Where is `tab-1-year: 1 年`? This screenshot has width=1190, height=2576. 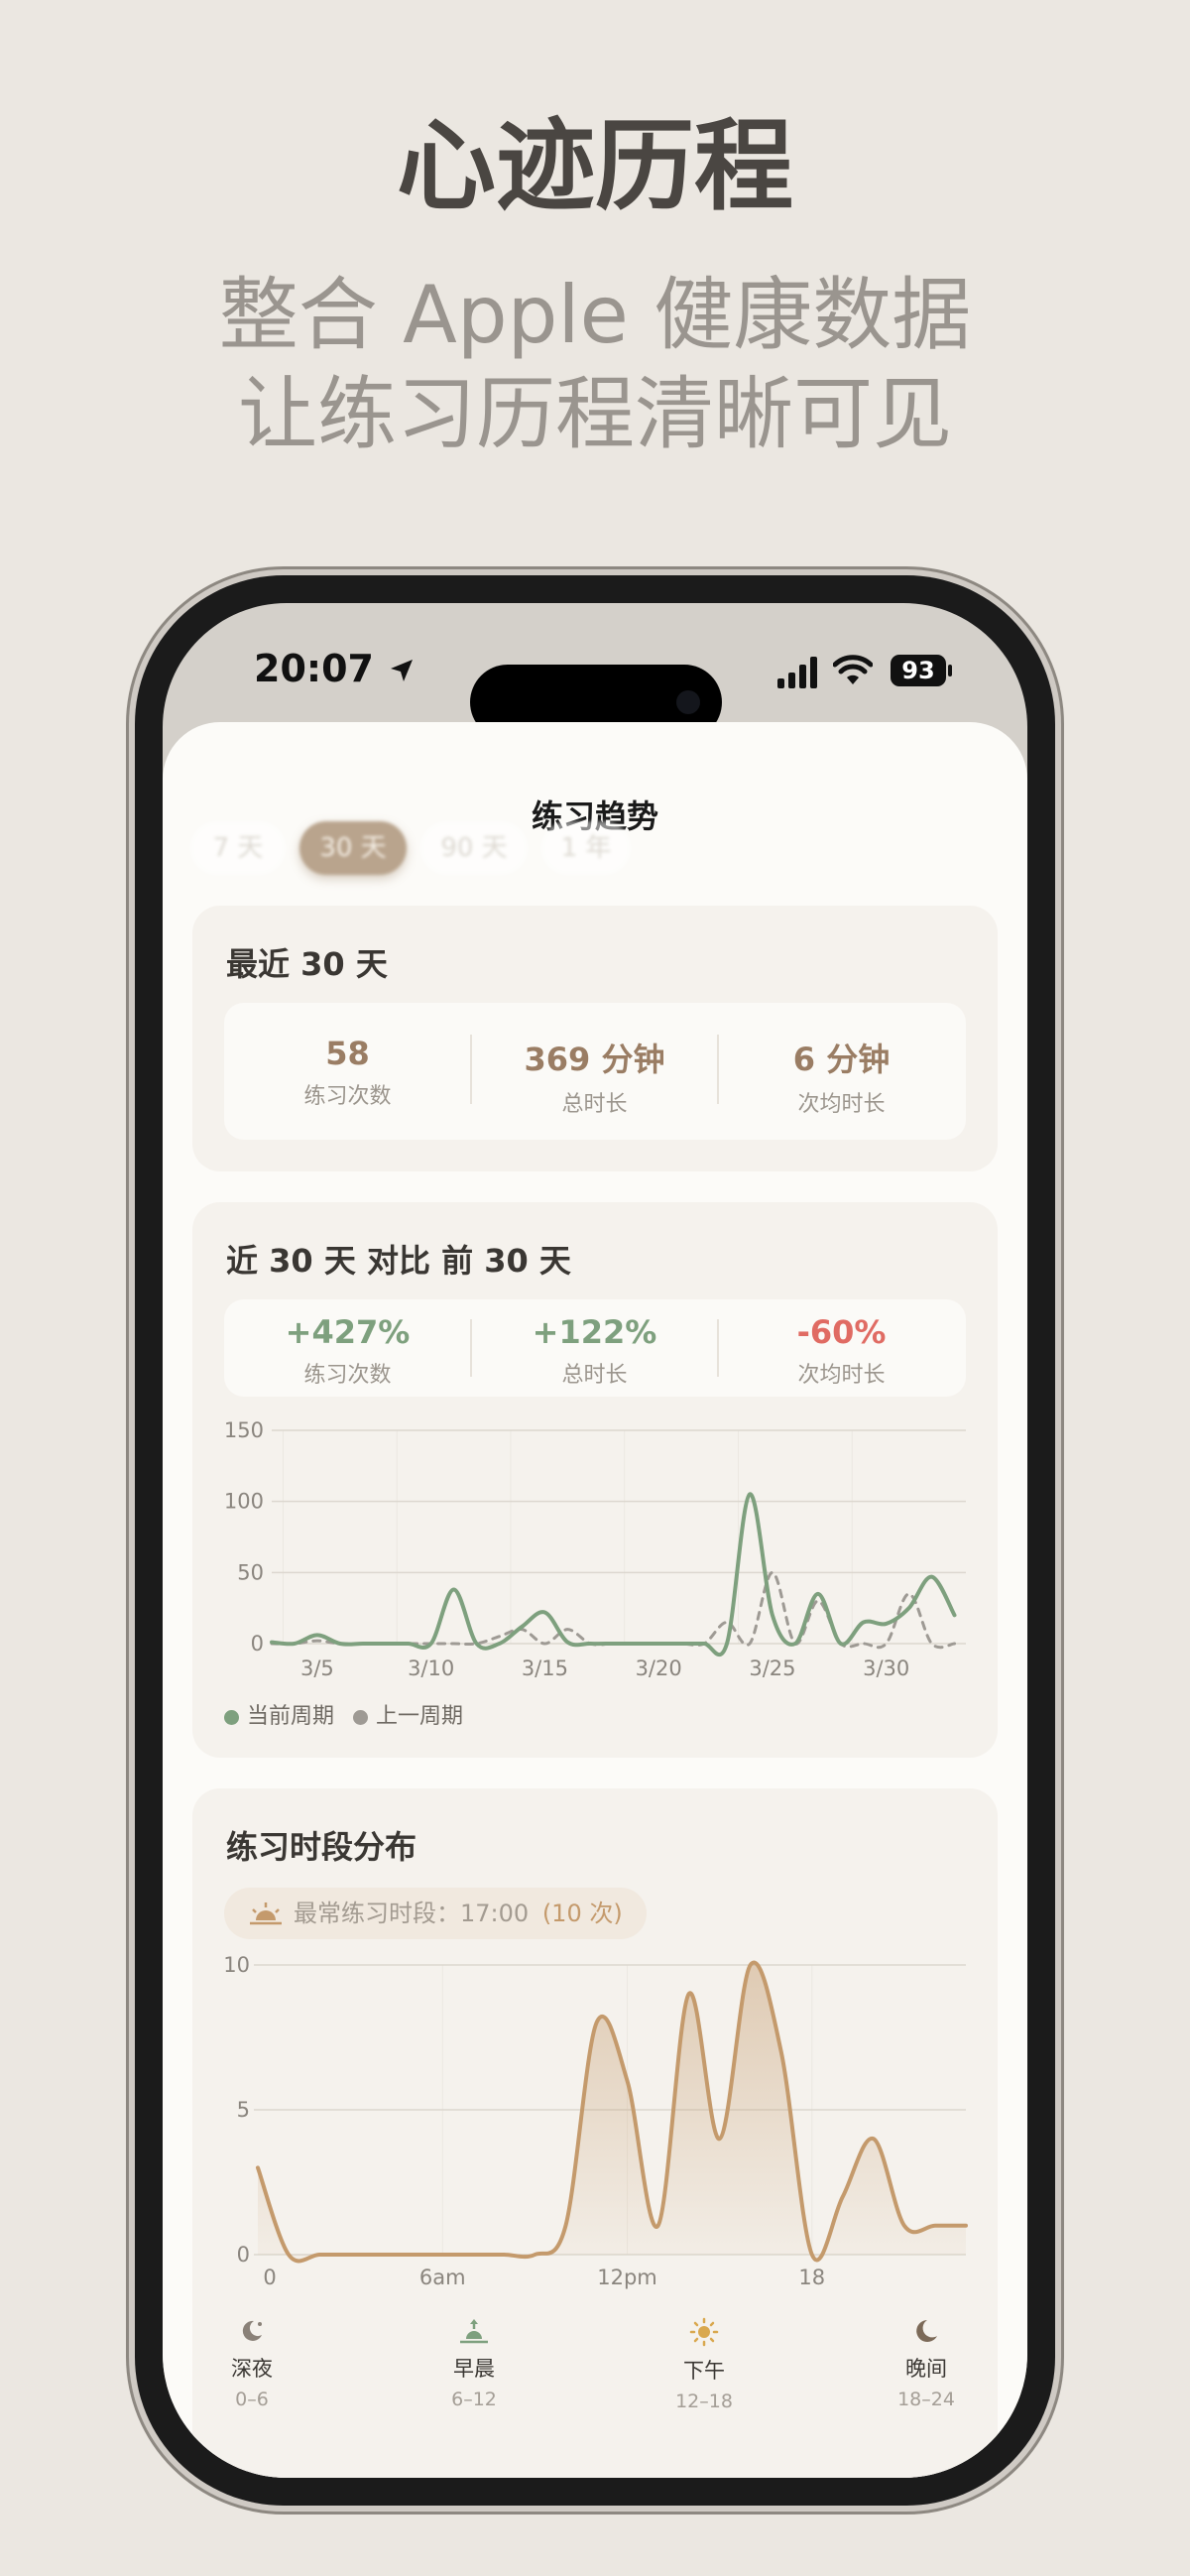 tab-1-year: 1 年 is located at coordinates (586, 848).